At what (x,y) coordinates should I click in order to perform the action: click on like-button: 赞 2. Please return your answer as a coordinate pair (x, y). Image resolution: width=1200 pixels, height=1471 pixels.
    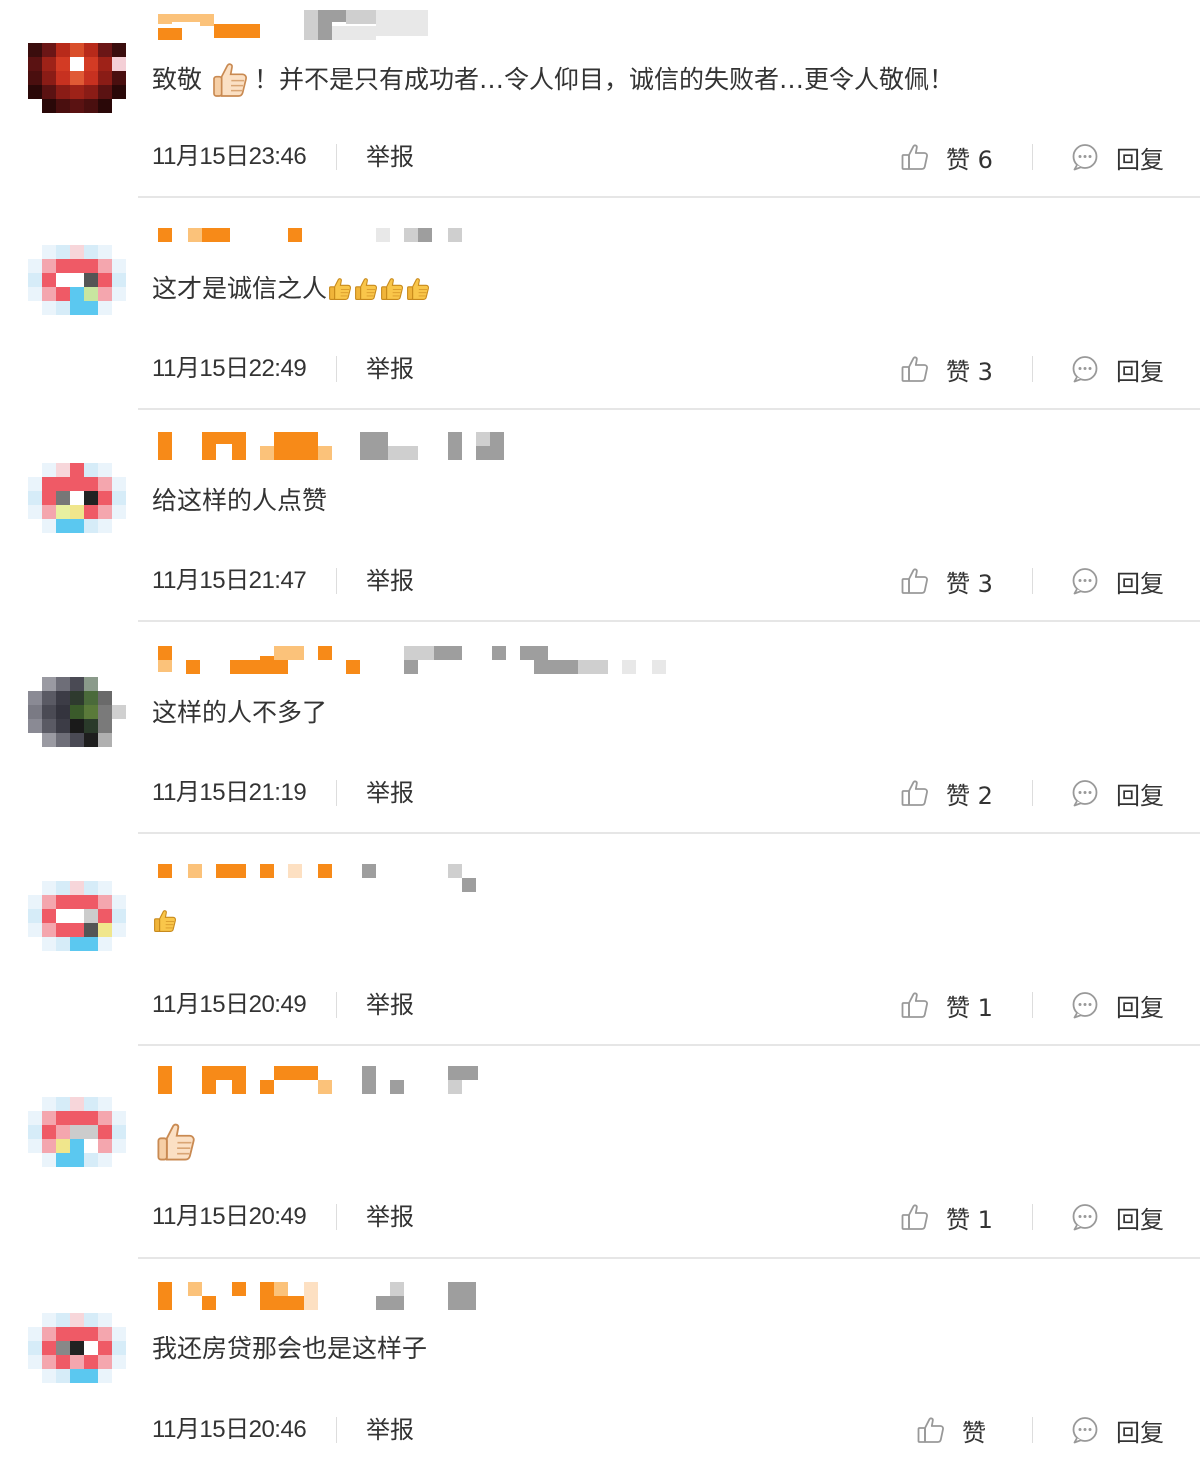
    Looking at the image, I should click on (946, 793).